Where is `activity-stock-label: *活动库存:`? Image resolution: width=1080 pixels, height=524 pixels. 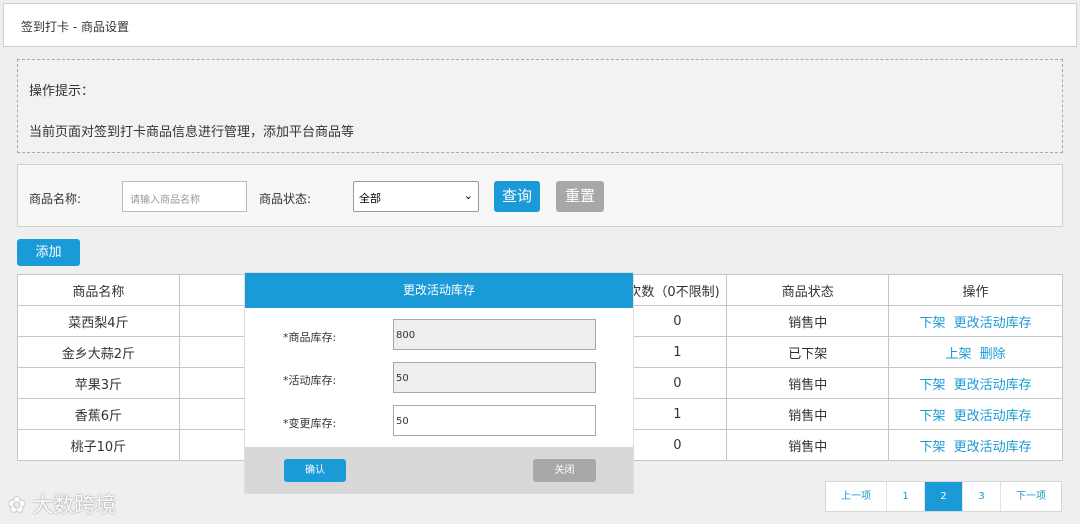
activity-stock-label: *活动库存: is located at coordinates (310, 380).